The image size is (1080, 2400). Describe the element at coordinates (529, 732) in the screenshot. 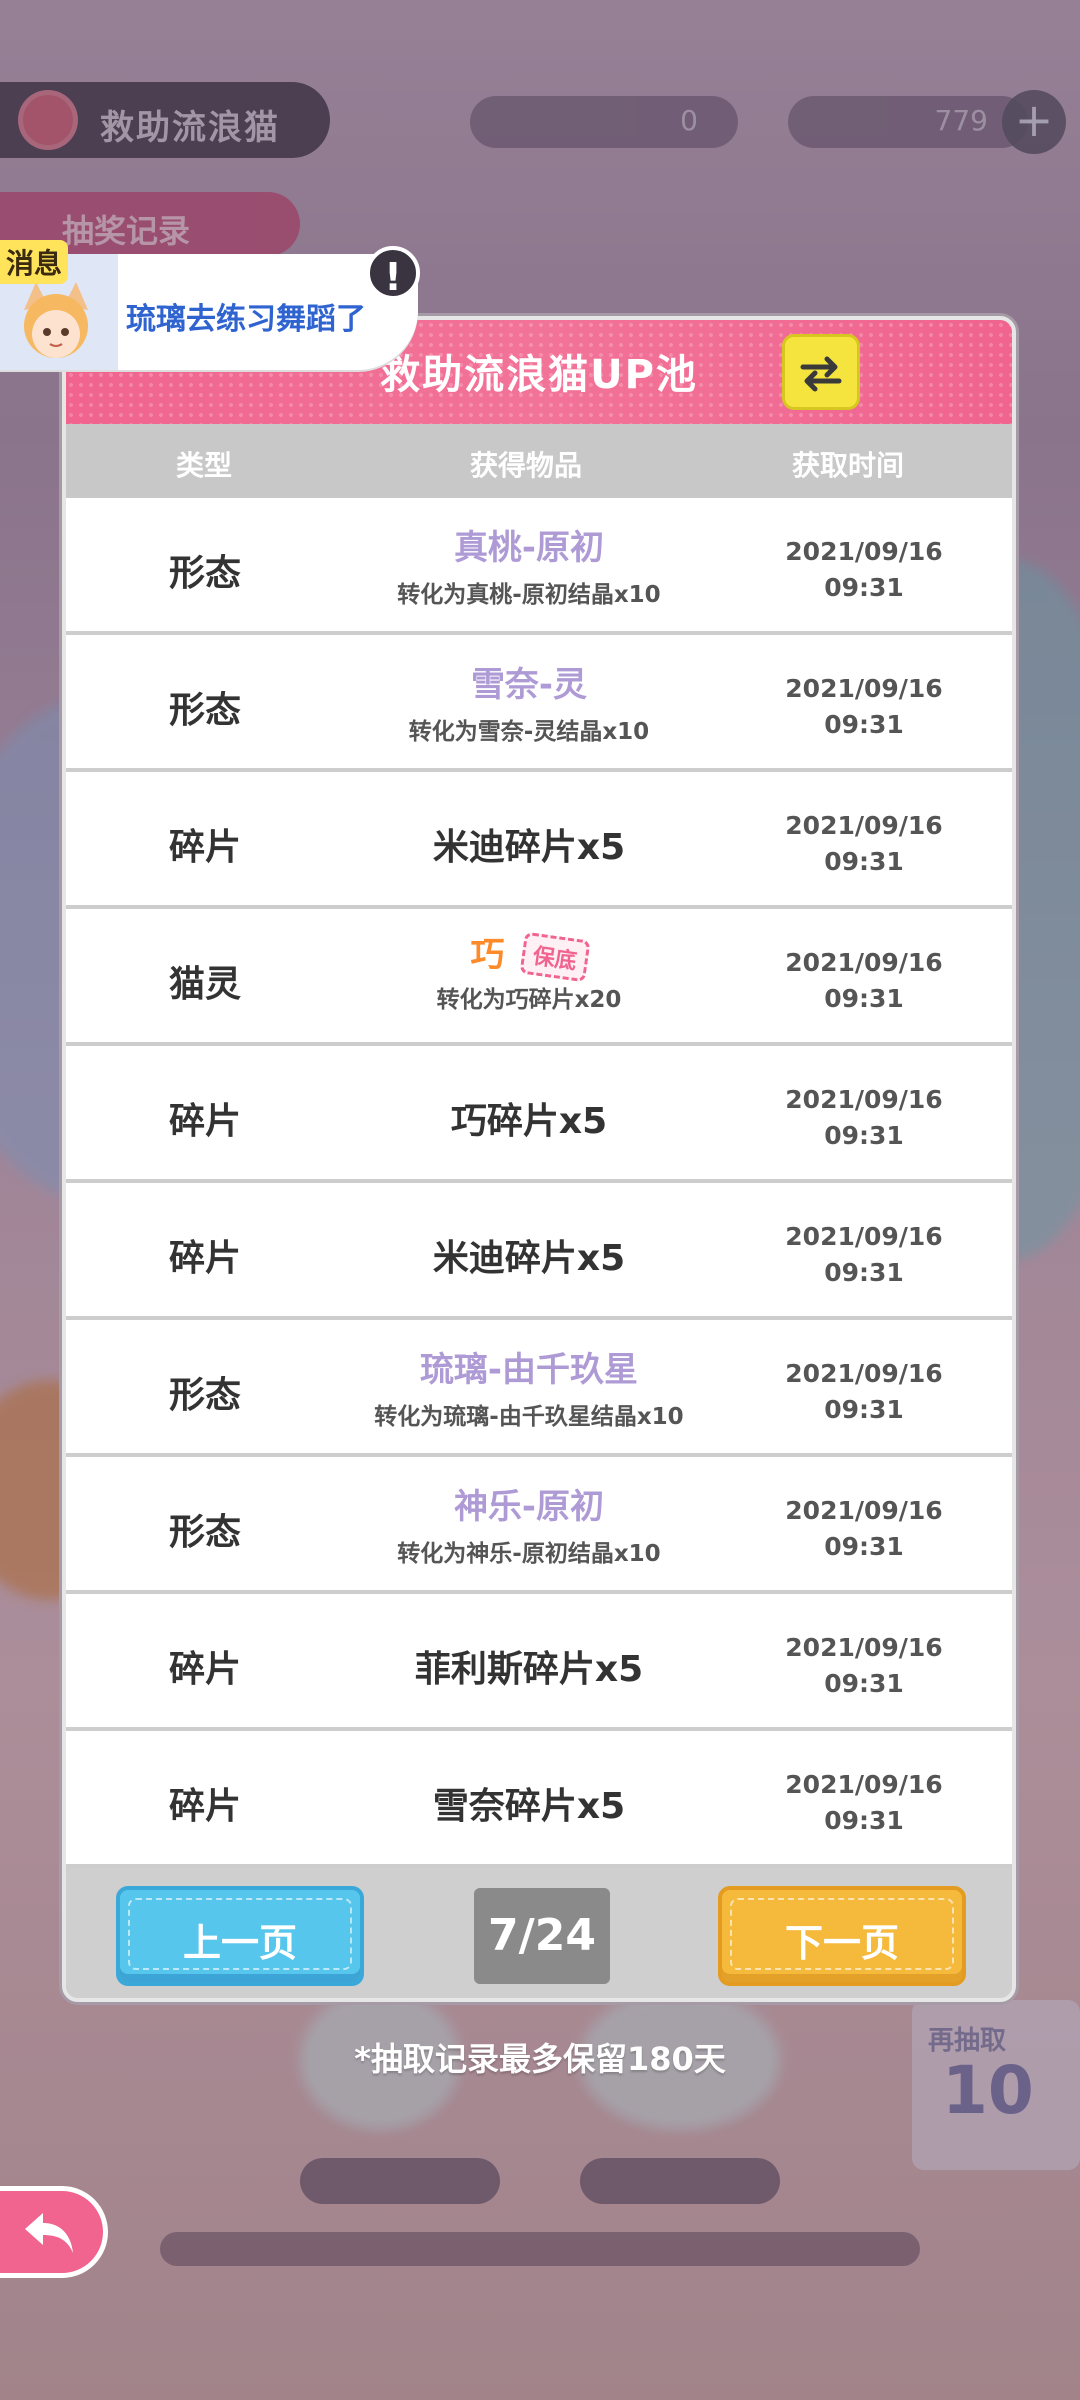

I see `item-conversion: 转化为雪奈-灵结晶x10` at that location.